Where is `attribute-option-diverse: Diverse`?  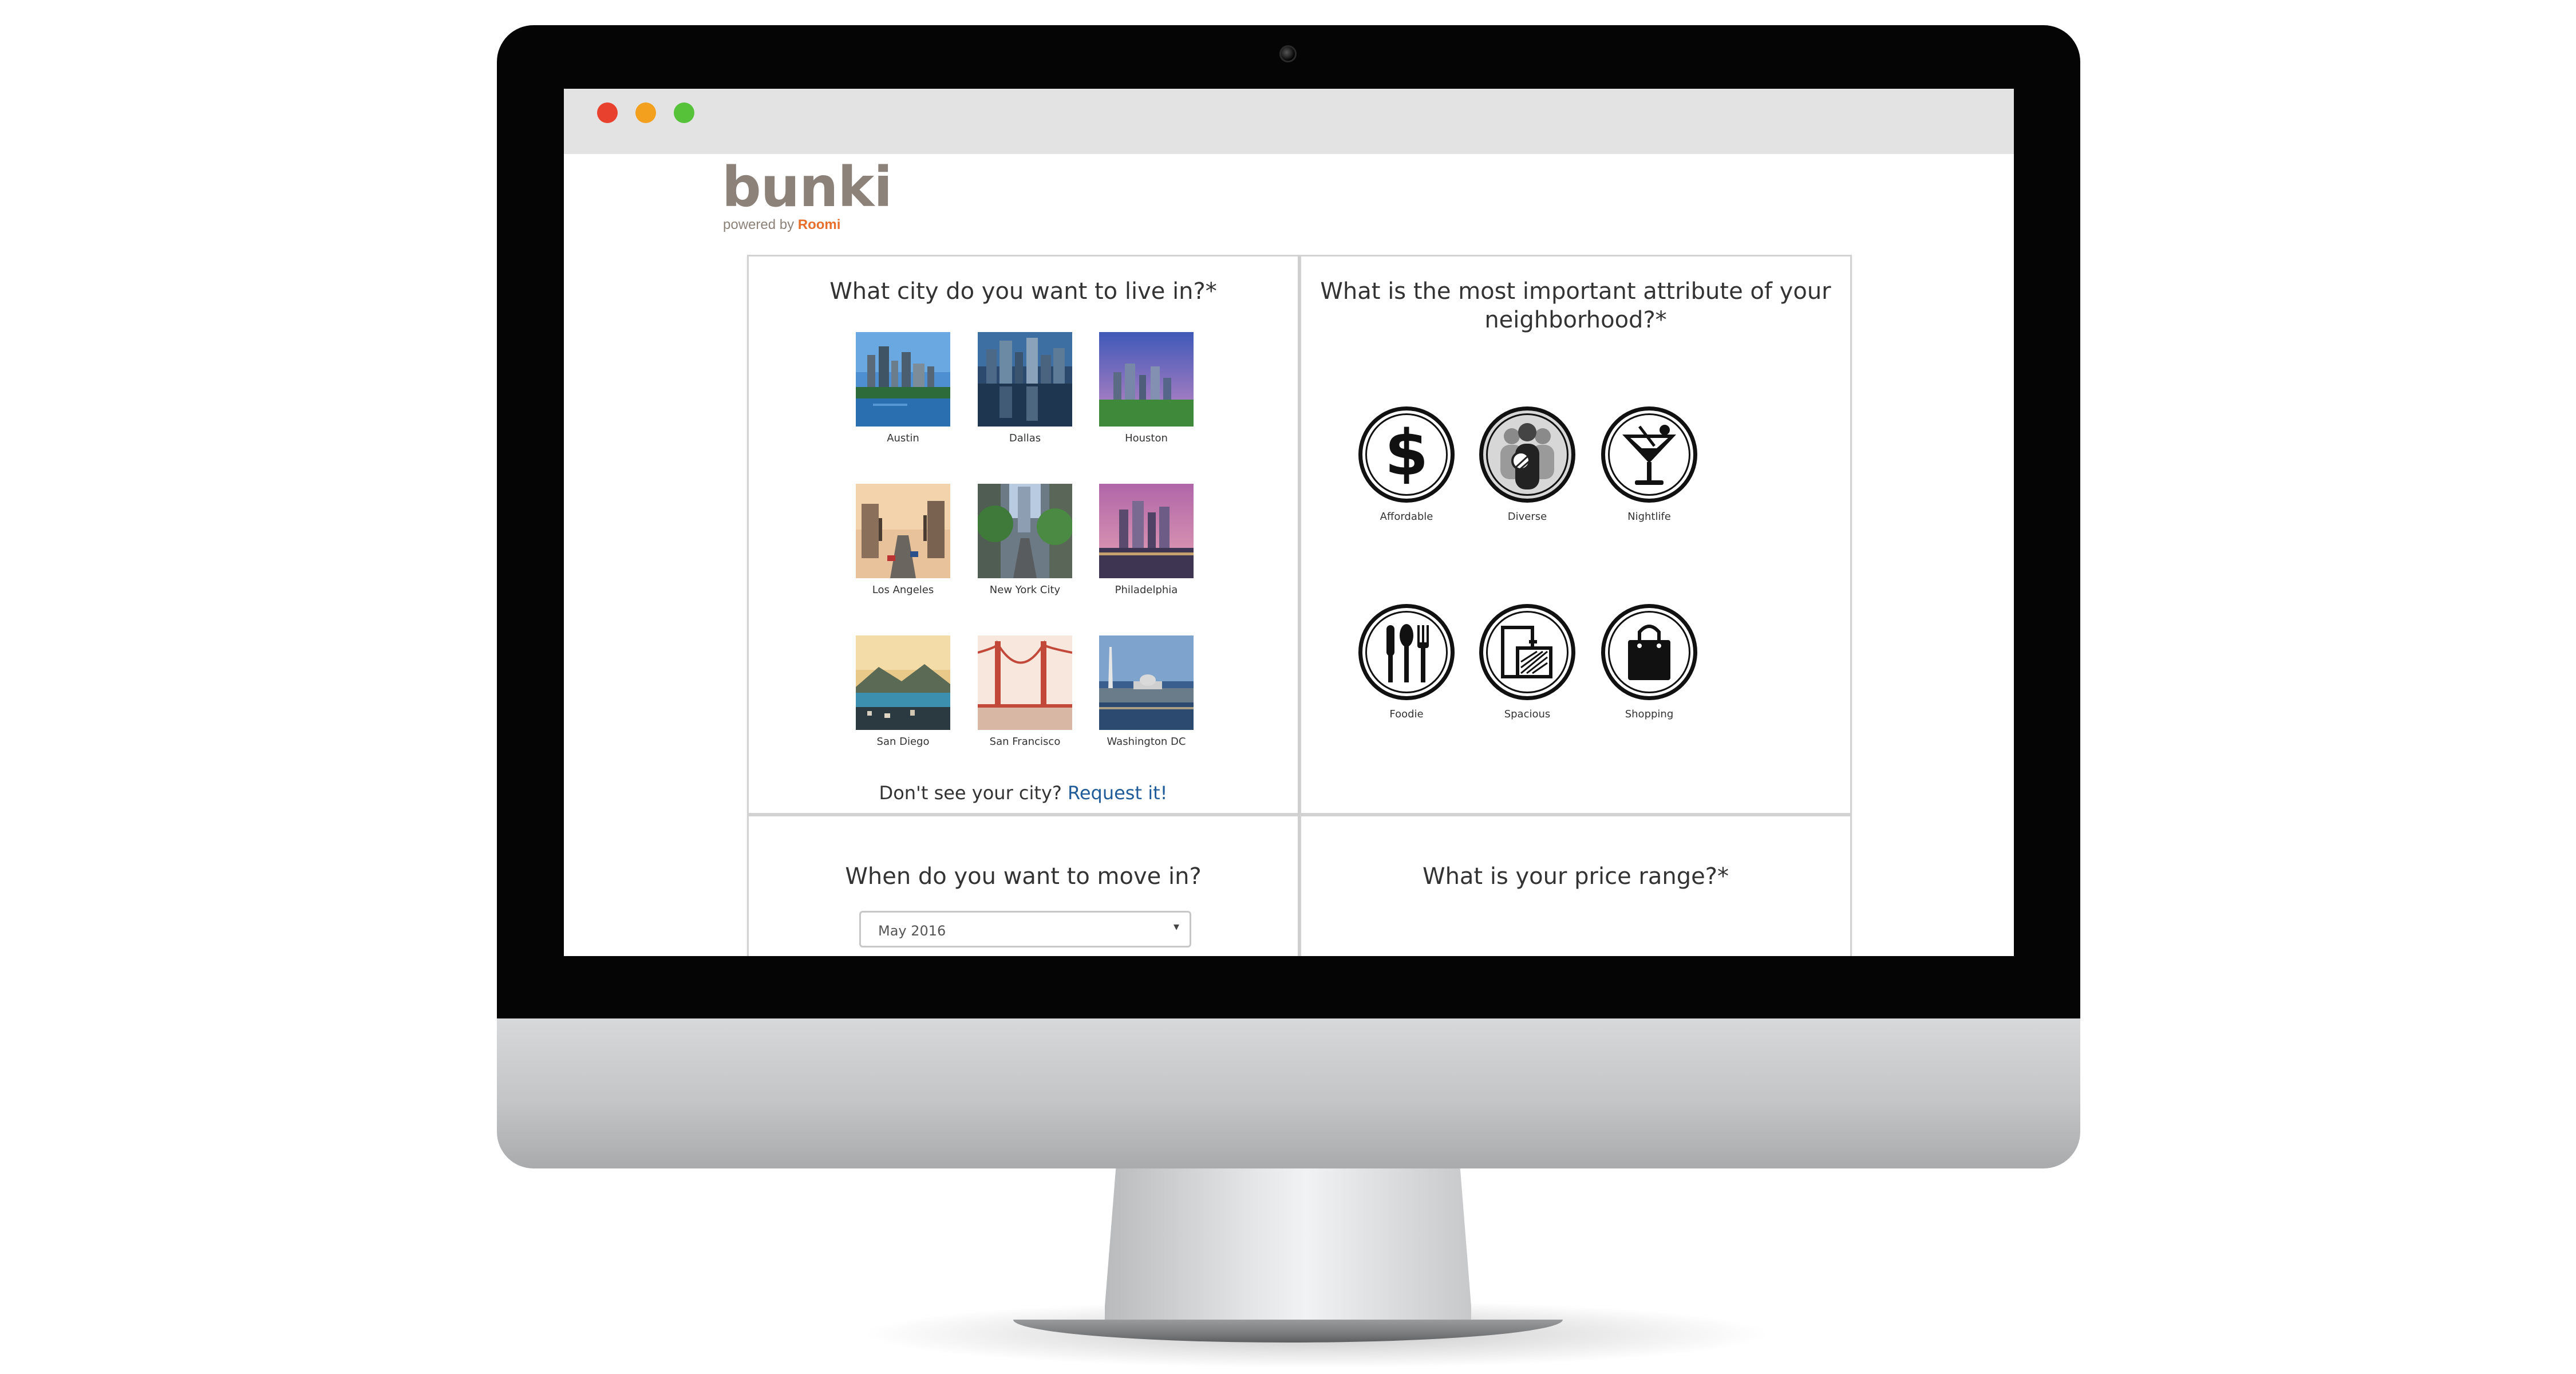 attribute-option-diverse: Diverse is located at coordinates (1527, 464).